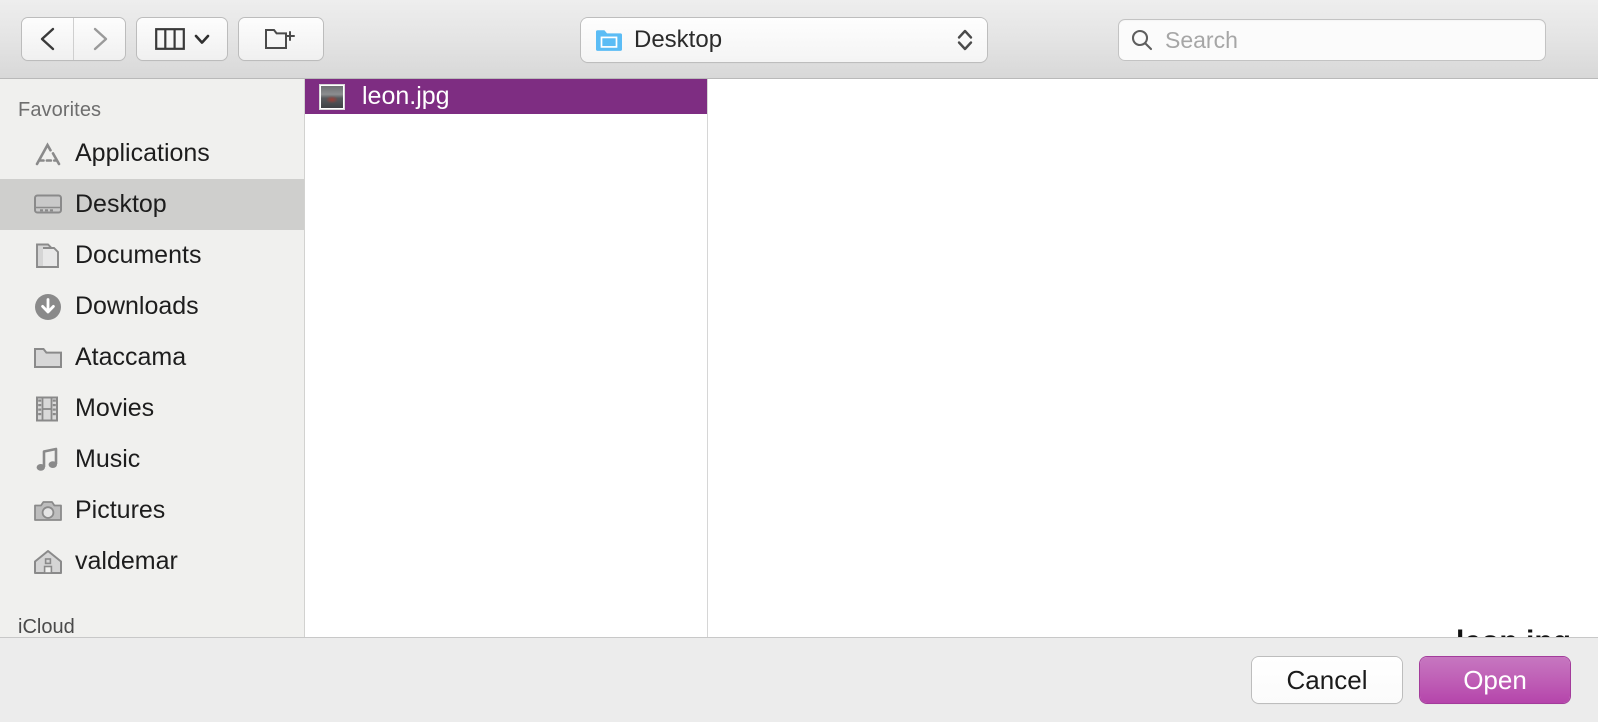 This screenshot has height=722, width=1598. I want to click on navigation-segmented-control, so click(73, 39).